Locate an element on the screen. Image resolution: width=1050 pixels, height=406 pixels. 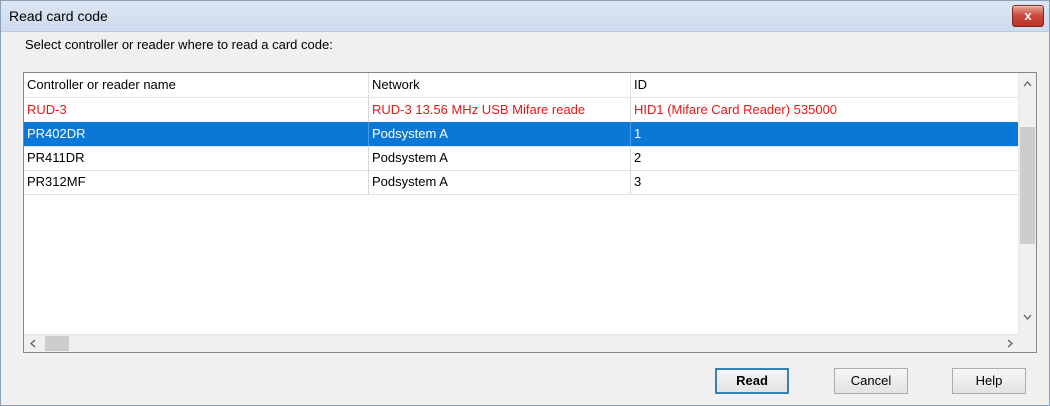
table-row: PR411DR Podsystem A 2 is located at coordinates (521, 158).